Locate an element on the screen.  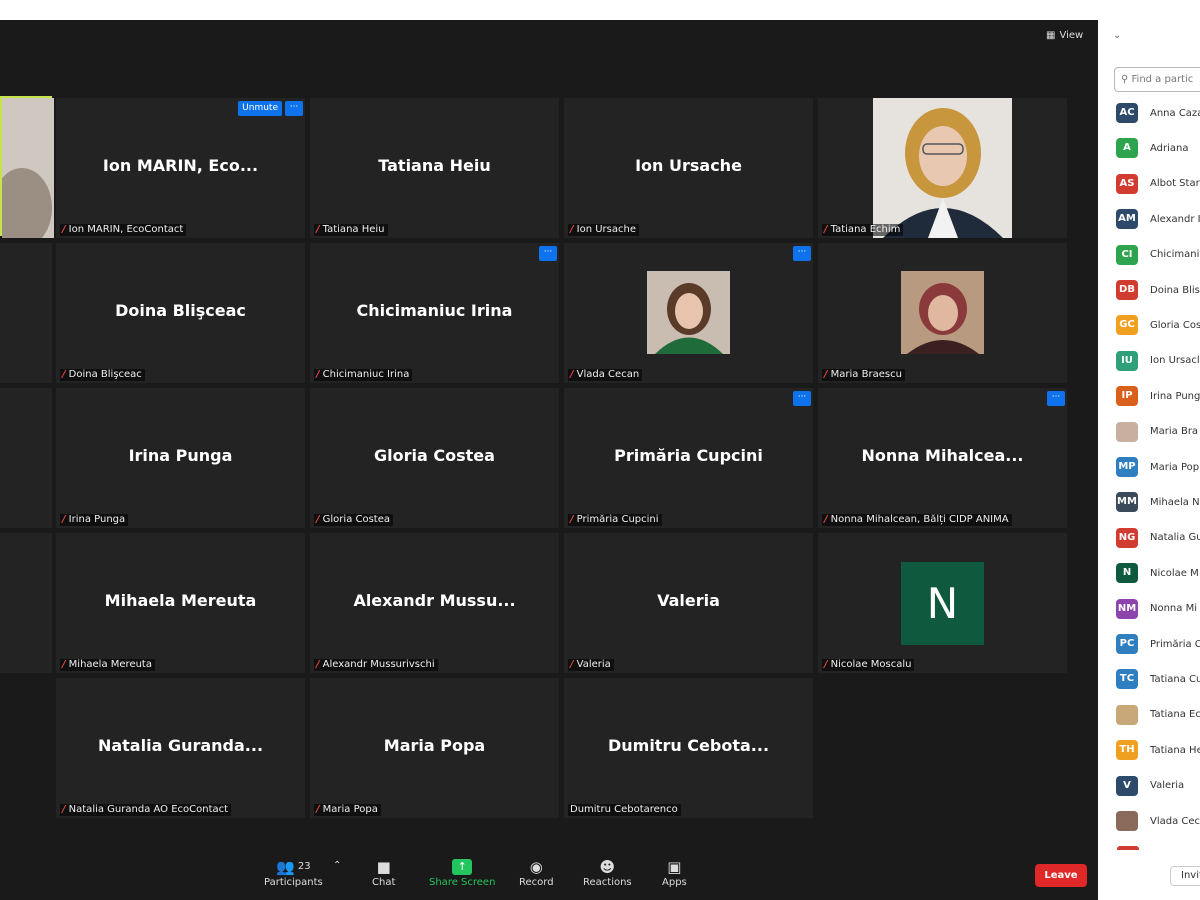
participant-tile: Doina Blişceac / Doina Blişceac is located at coordinates (180, 313).